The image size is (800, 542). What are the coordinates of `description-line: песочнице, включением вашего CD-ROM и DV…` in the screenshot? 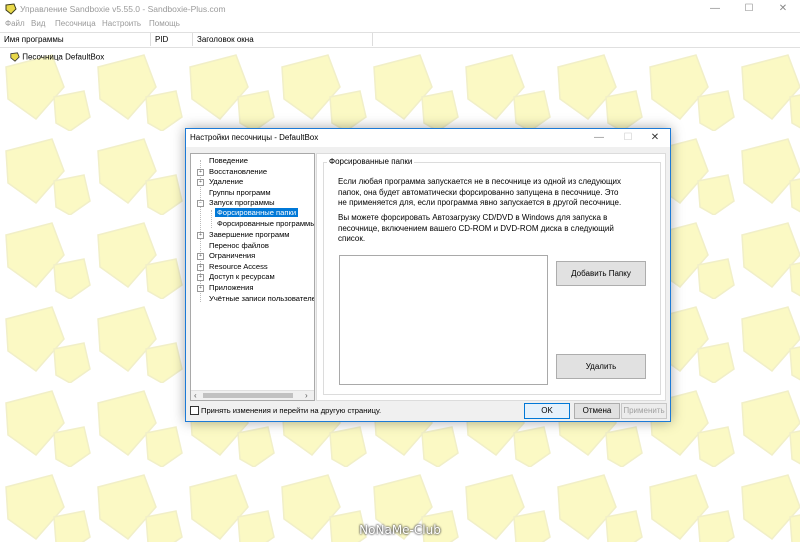 It's located at (476, 228).